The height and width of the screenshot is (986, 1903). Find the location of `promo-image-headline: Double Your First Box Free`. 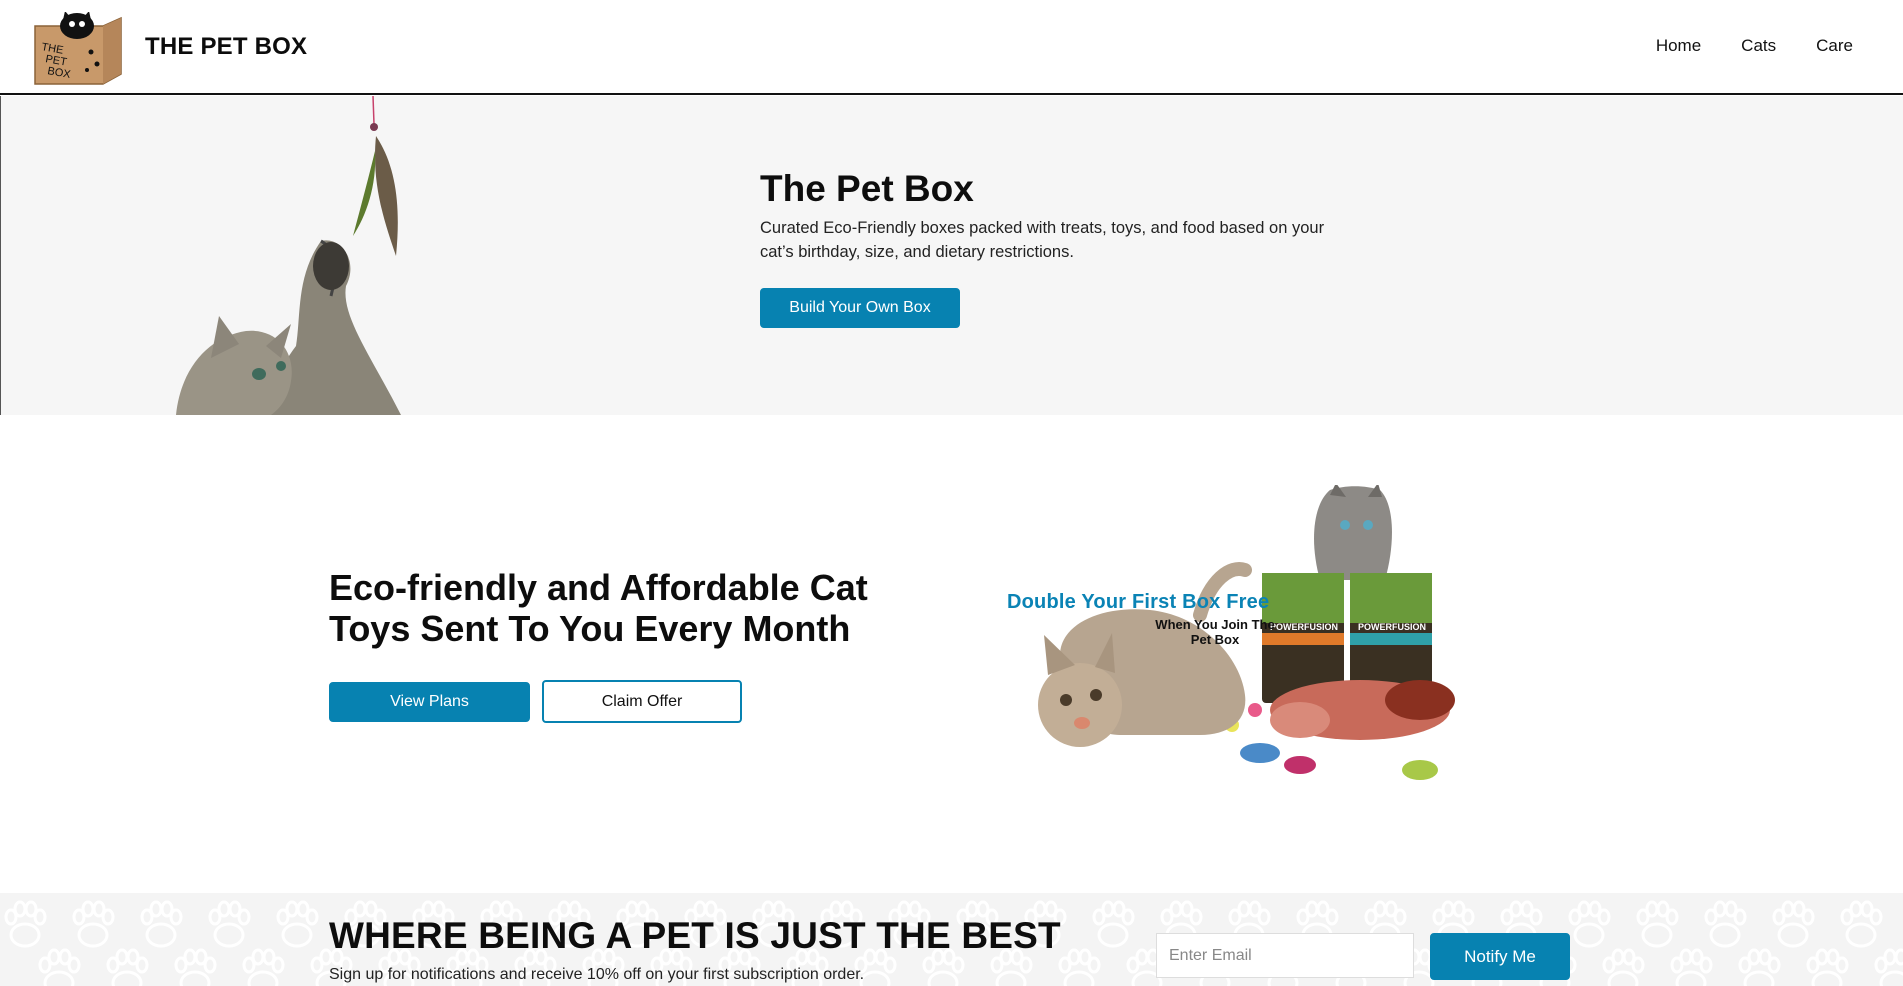

promo-image-headline: Double Your First Box Free is located at coordinates (1138, 602).